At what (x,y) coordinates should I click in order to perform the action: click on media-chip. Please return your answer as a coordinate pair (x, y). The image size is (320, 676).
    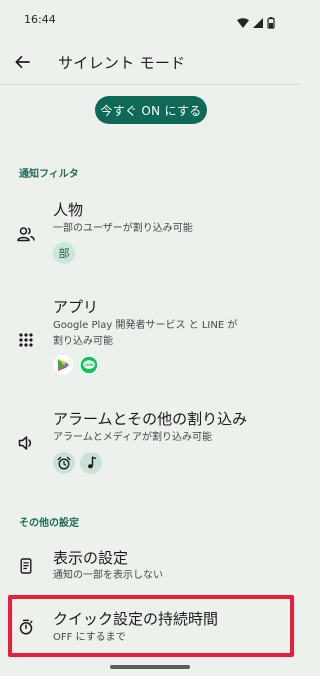
    Looking at the image, I should click on (91, 463).